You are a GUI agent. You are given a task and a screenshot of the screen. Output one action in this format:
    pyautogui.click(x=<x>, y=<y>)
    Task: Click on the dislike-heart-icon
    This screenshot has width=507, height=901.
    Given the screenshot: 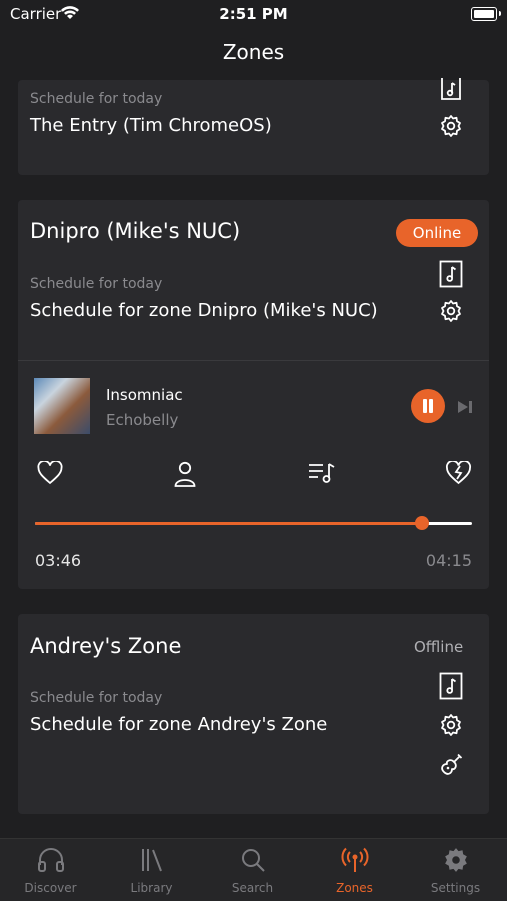 What is the action you would take?
    pyautogui.click(x=458, y=474)
    